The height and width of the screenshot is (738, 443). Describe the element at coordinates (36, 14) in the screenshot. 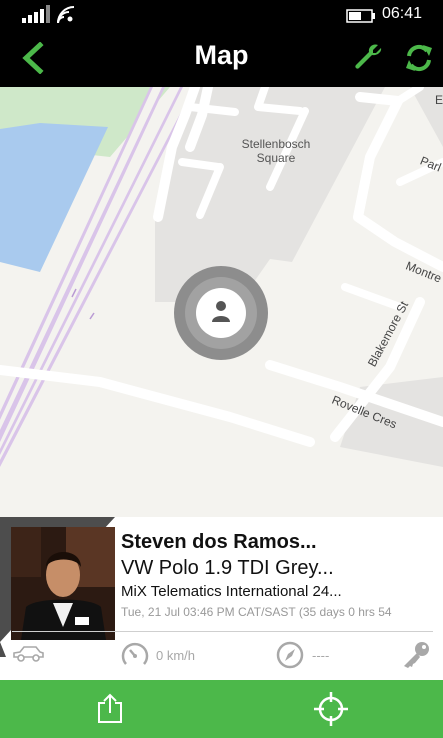

I see `signal-icon` at that location.